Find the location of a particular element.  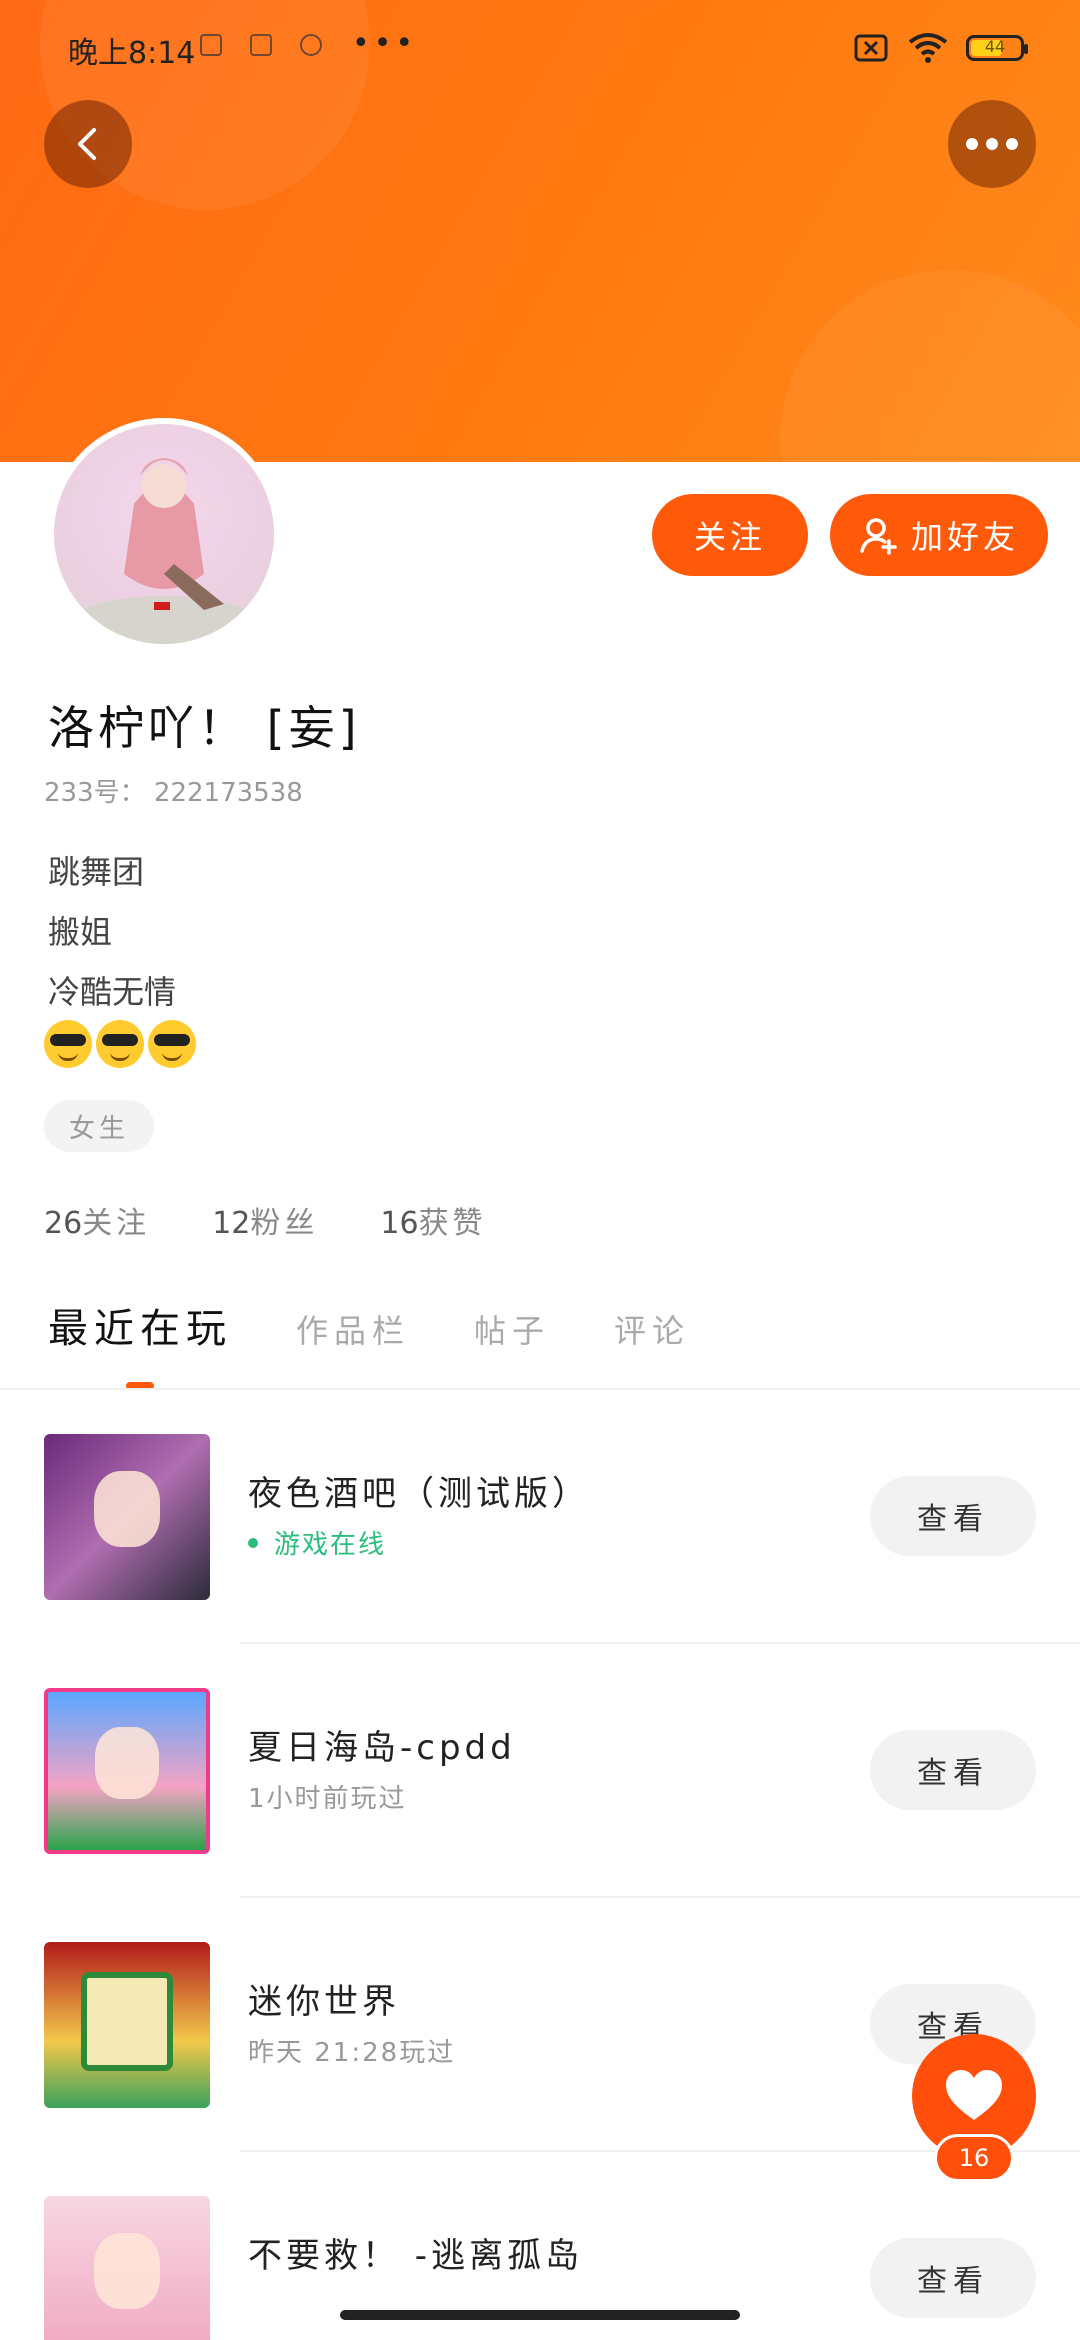

likes-count: 16 is located at coordinates (399, 1223).